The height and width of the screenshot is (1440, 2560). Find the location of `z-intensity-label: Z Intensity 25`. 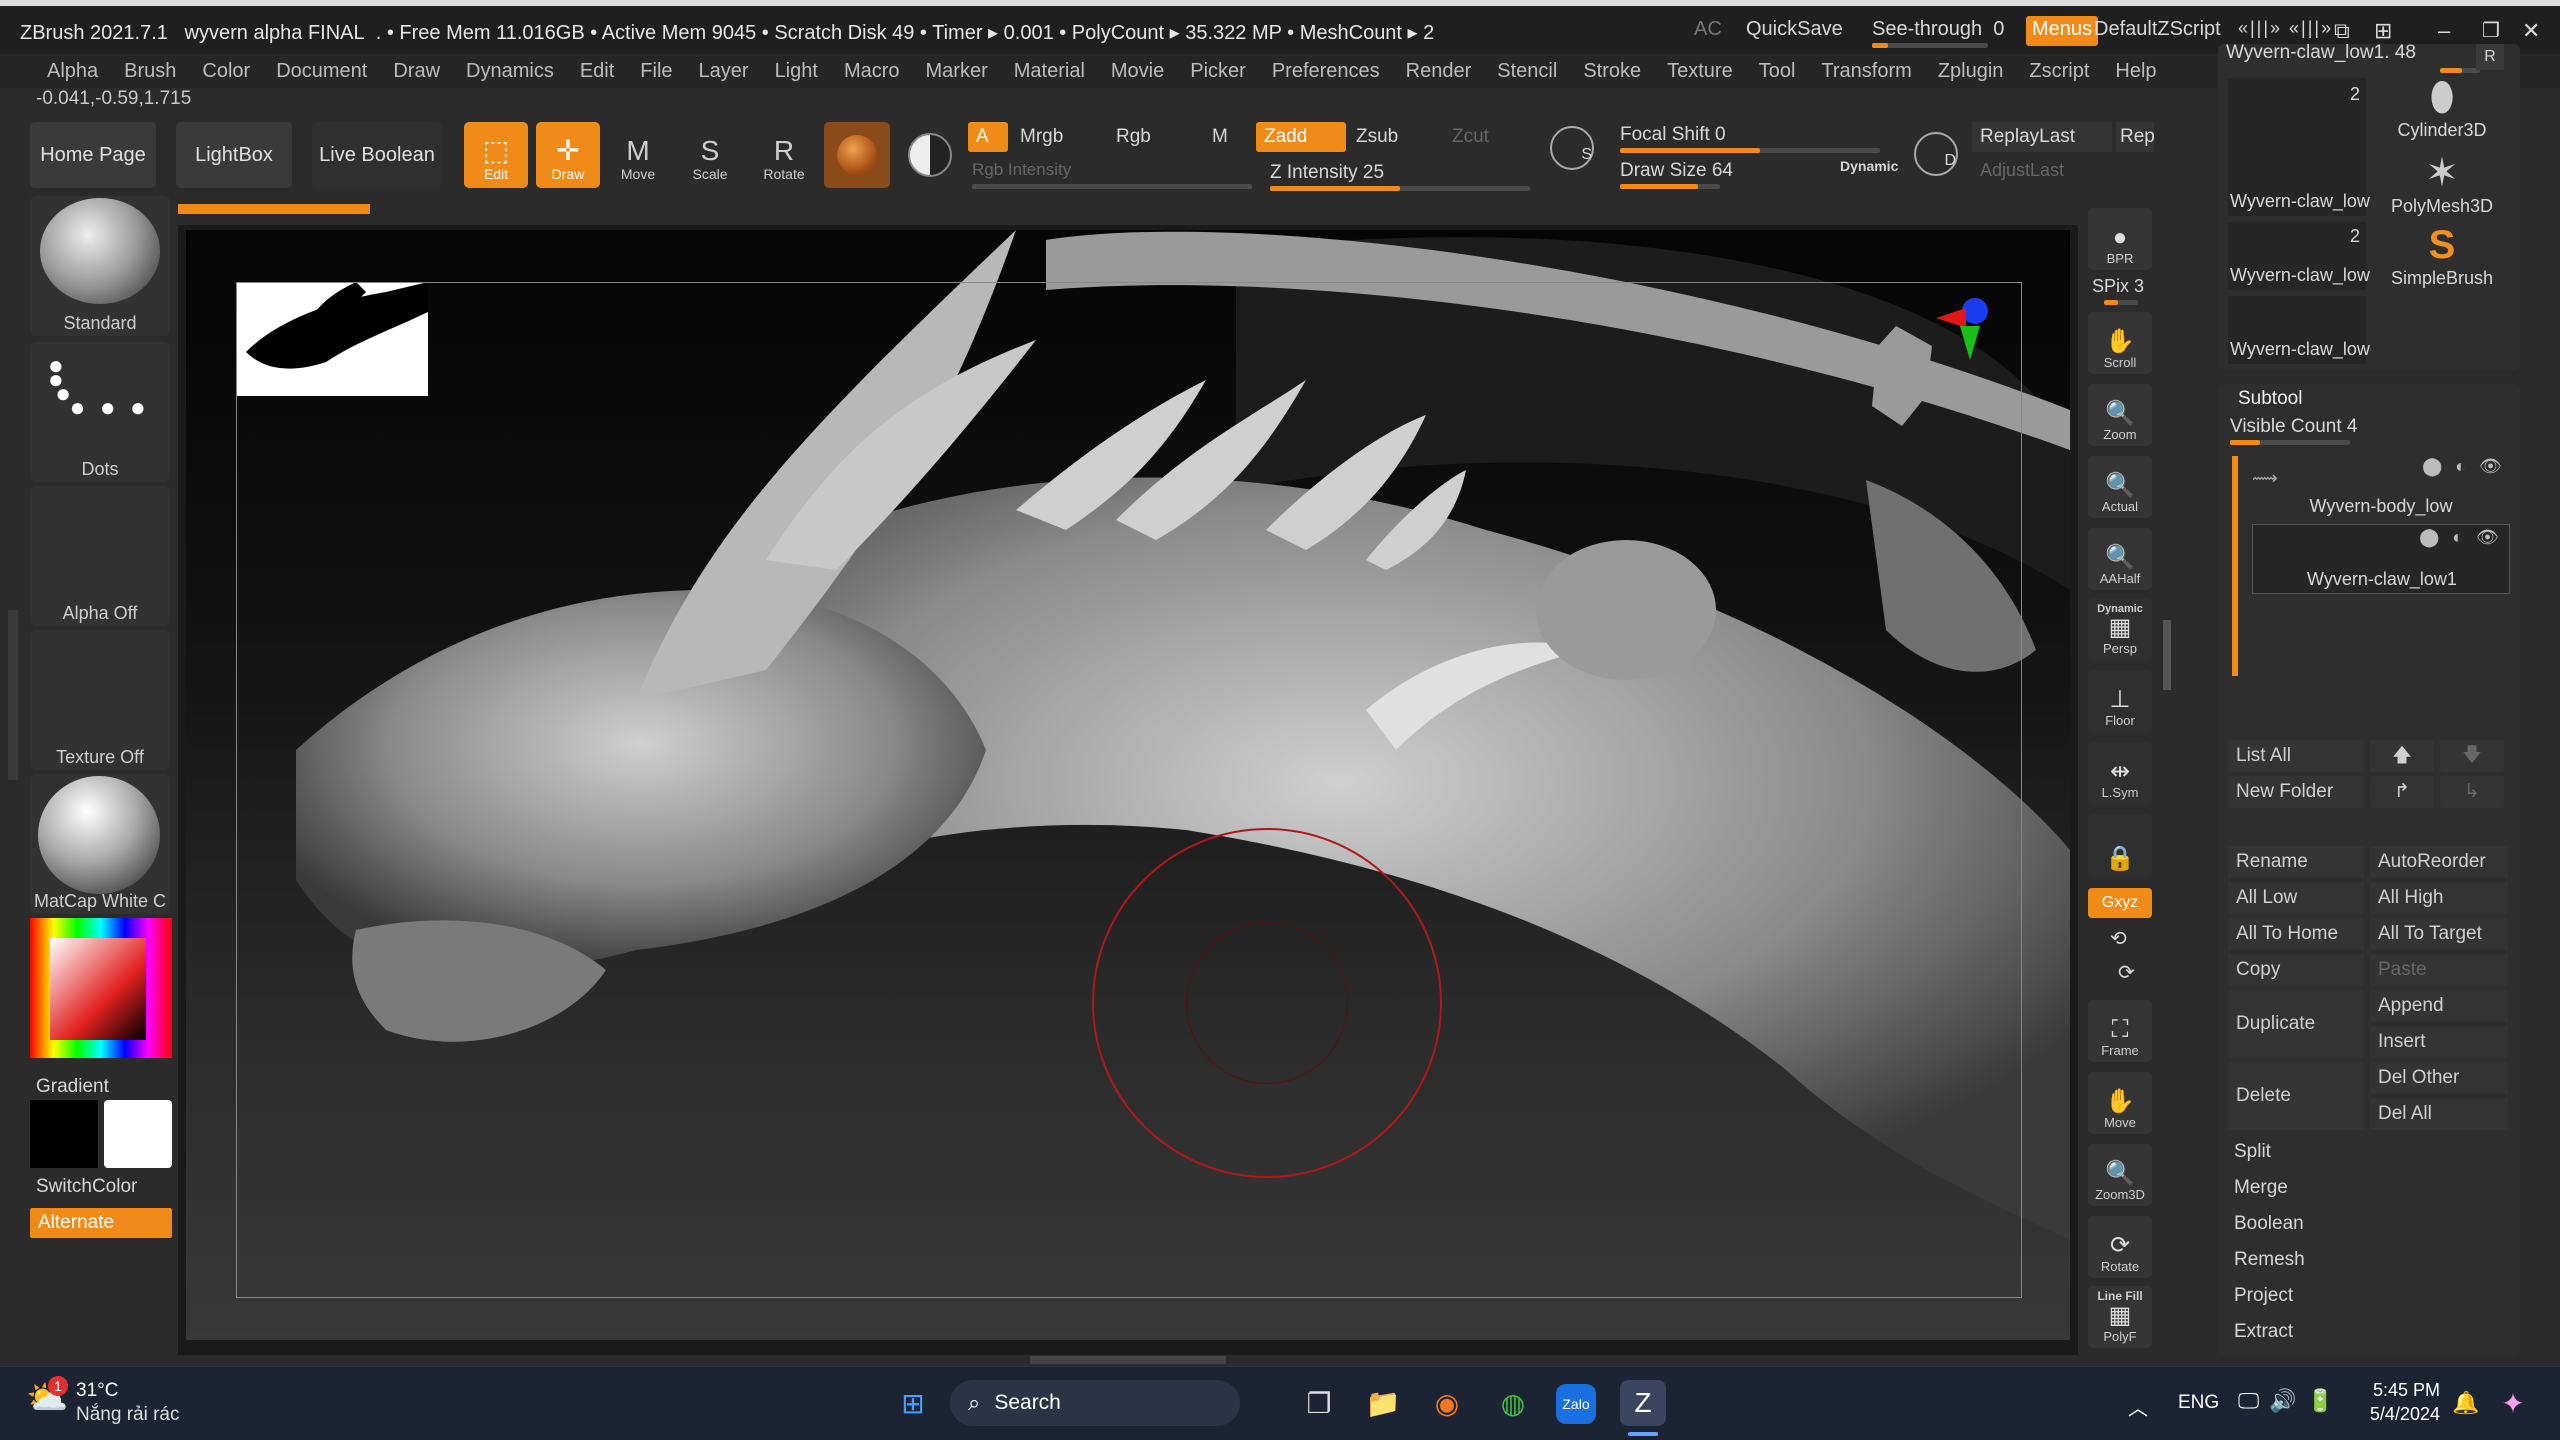

z-intensity-label: Z Intensity 25 is located at coordinates (1327, 173).